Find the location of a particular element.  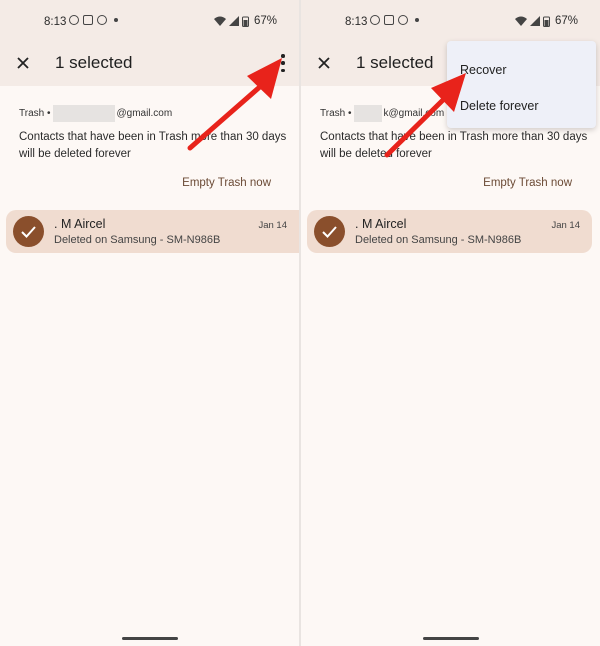

overflow-menu: Recover Delete forever is located at coordinates (521, 84).